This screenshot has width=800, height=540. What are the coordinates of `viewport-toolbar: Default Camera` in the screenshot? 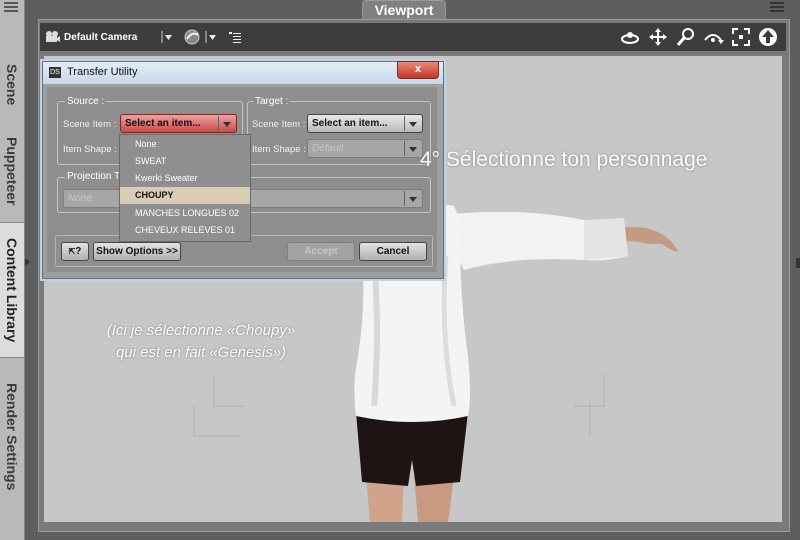 It's located at (413, 37).